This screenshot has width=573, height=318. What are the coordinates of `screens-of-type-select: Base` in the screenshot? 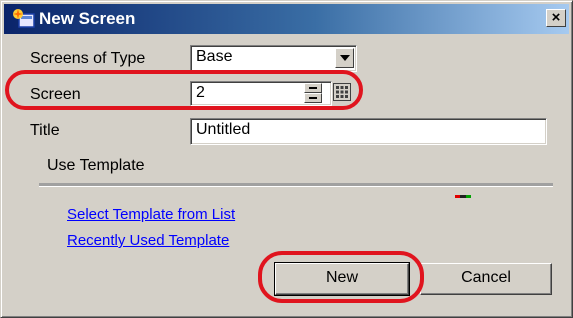 It's located at (273, 58).